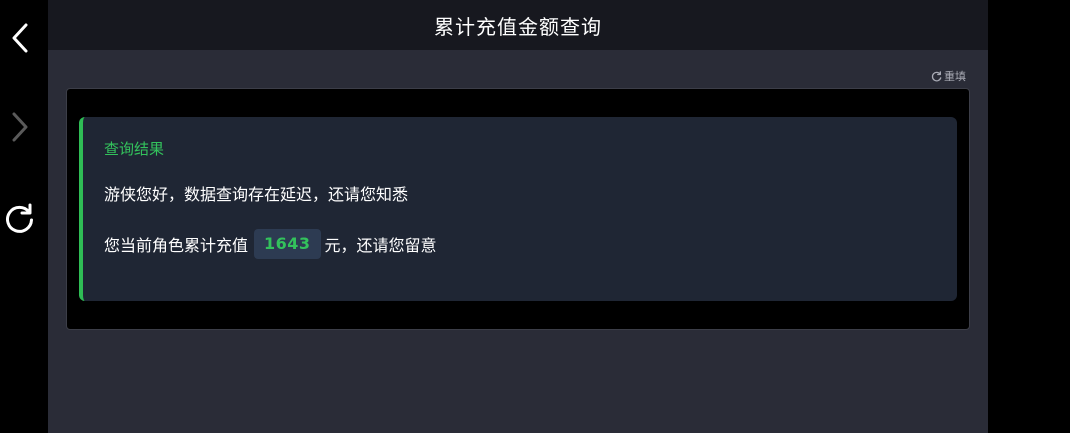 The width and height of the screenshot is (1070, 433). Describe the element at coordinates (380, 245) in the screenshot. I see `recharge-suffix: 元，还请您留意` at that location.